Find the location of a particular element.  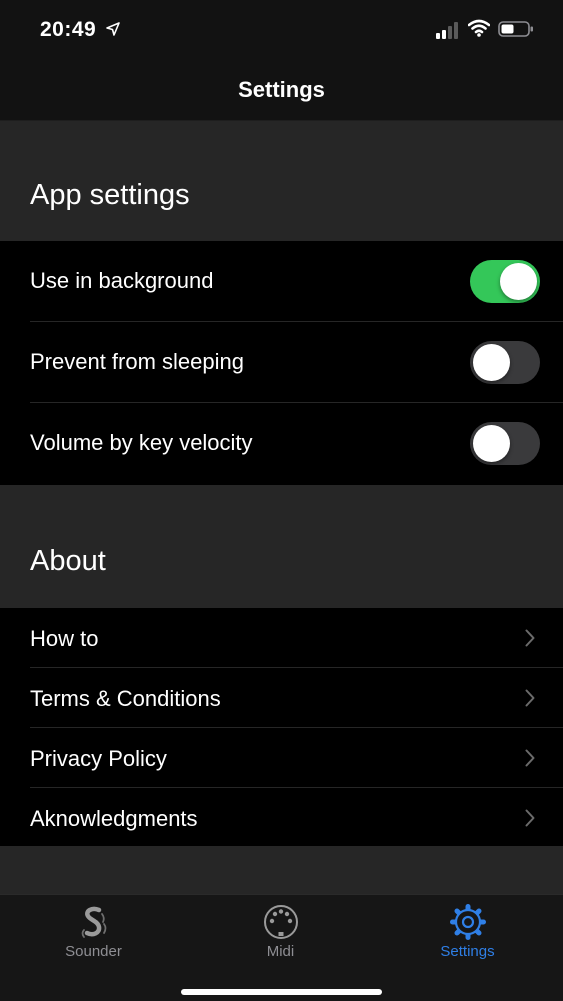

tab-settings: Settings is located at coordinates (467, 935).